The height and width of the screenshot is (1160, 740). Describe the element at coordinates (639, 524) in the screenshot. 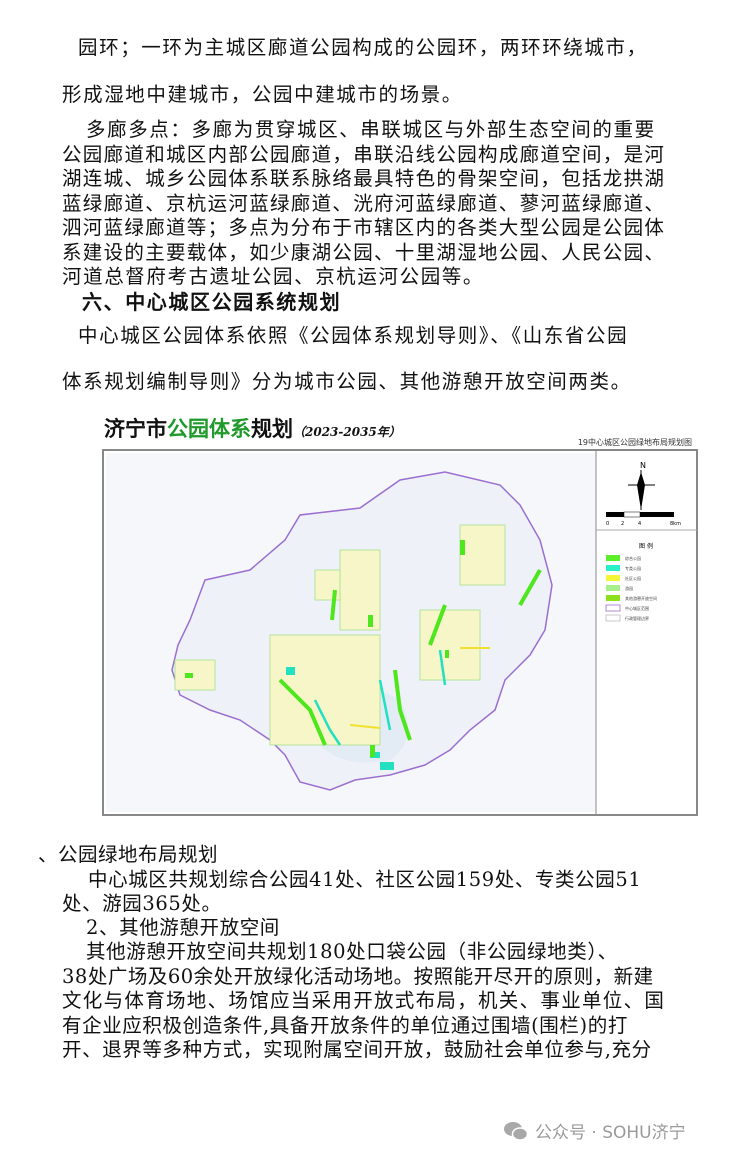

I see `svg-text: 4` at that location.